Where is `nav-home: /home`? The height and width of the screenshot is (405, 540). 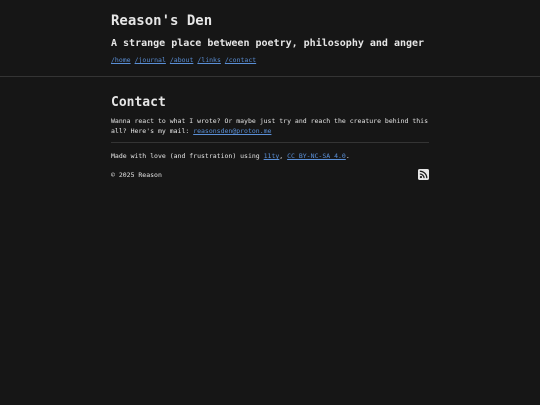
nav-home: /home is located at coordinates (121, 60).